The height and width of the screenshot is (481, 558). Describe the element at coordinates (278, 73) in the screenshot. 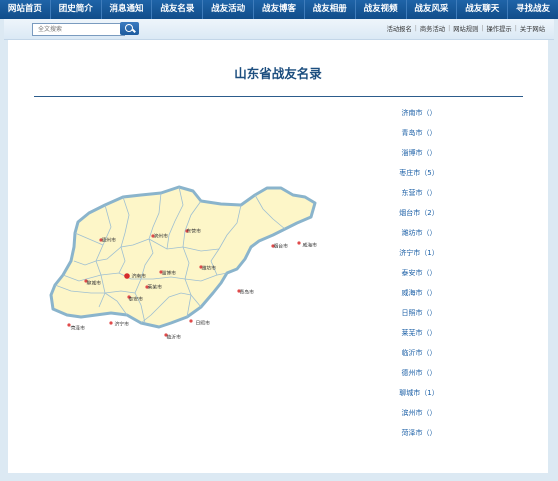

I see `page-title: 山东省战友名录` at that location.